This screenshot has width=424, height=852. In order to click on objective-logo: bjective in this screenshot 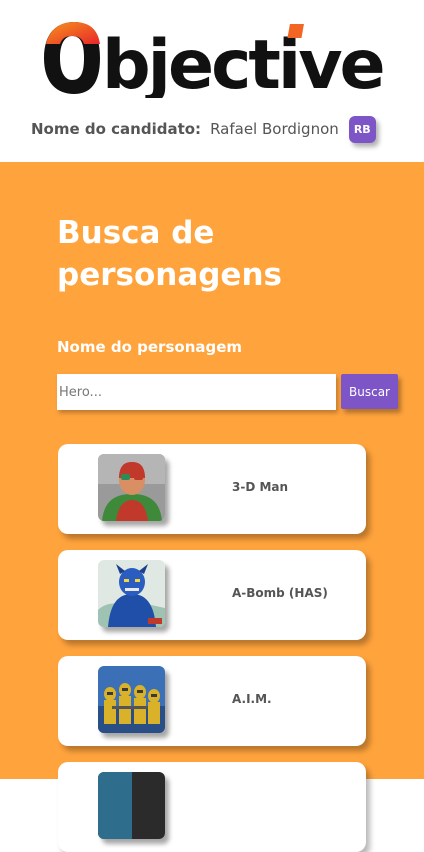, I will do `click(214, 58)`.